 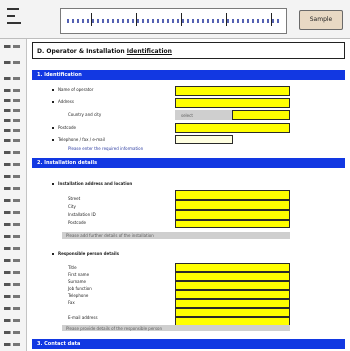 I want to click on page-title-prefix: D. Operator & Installation, so click(x=81, y=51).